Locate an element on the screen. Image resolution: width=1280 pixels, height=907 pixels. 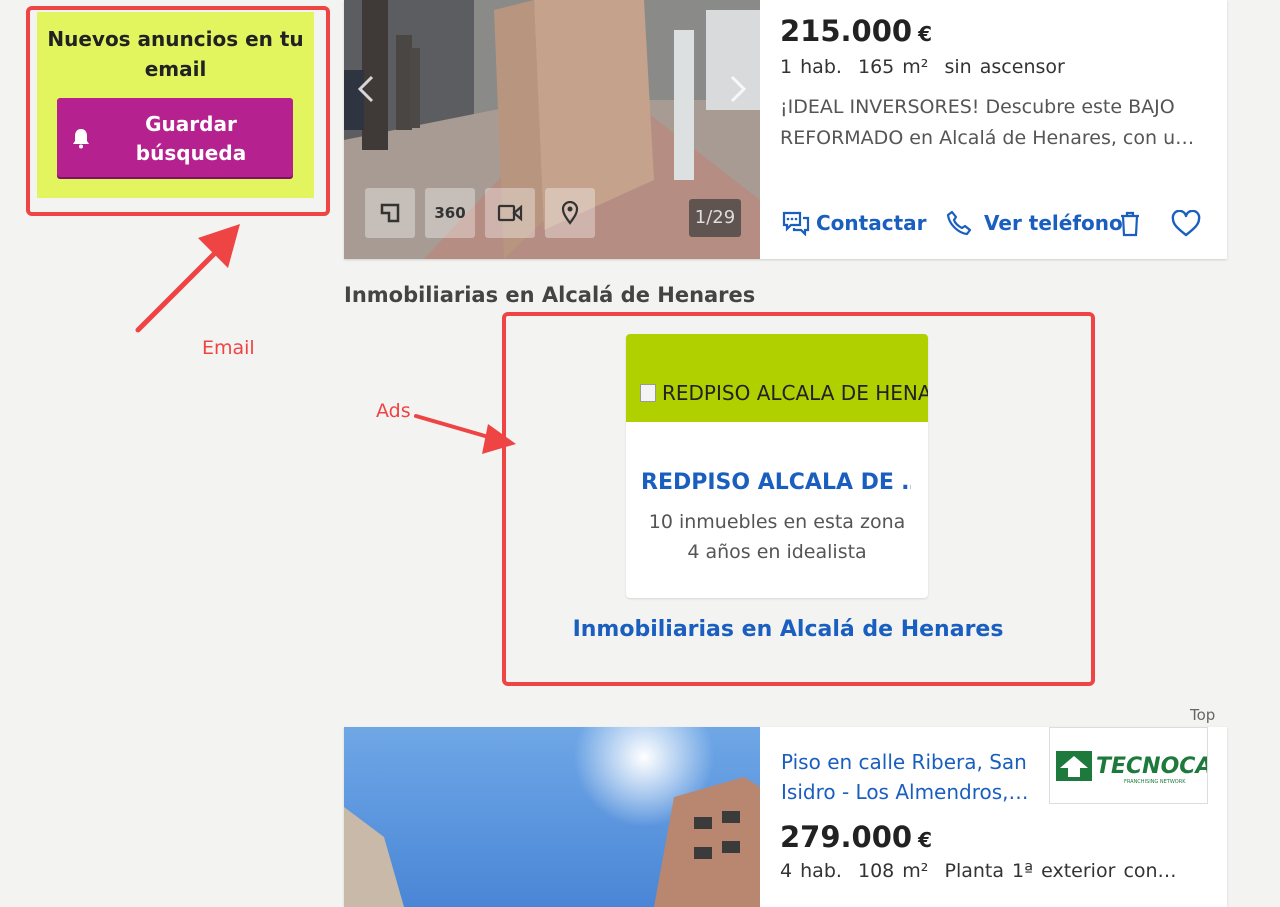
top-badge: Top is located at coordinates (1203, 715).